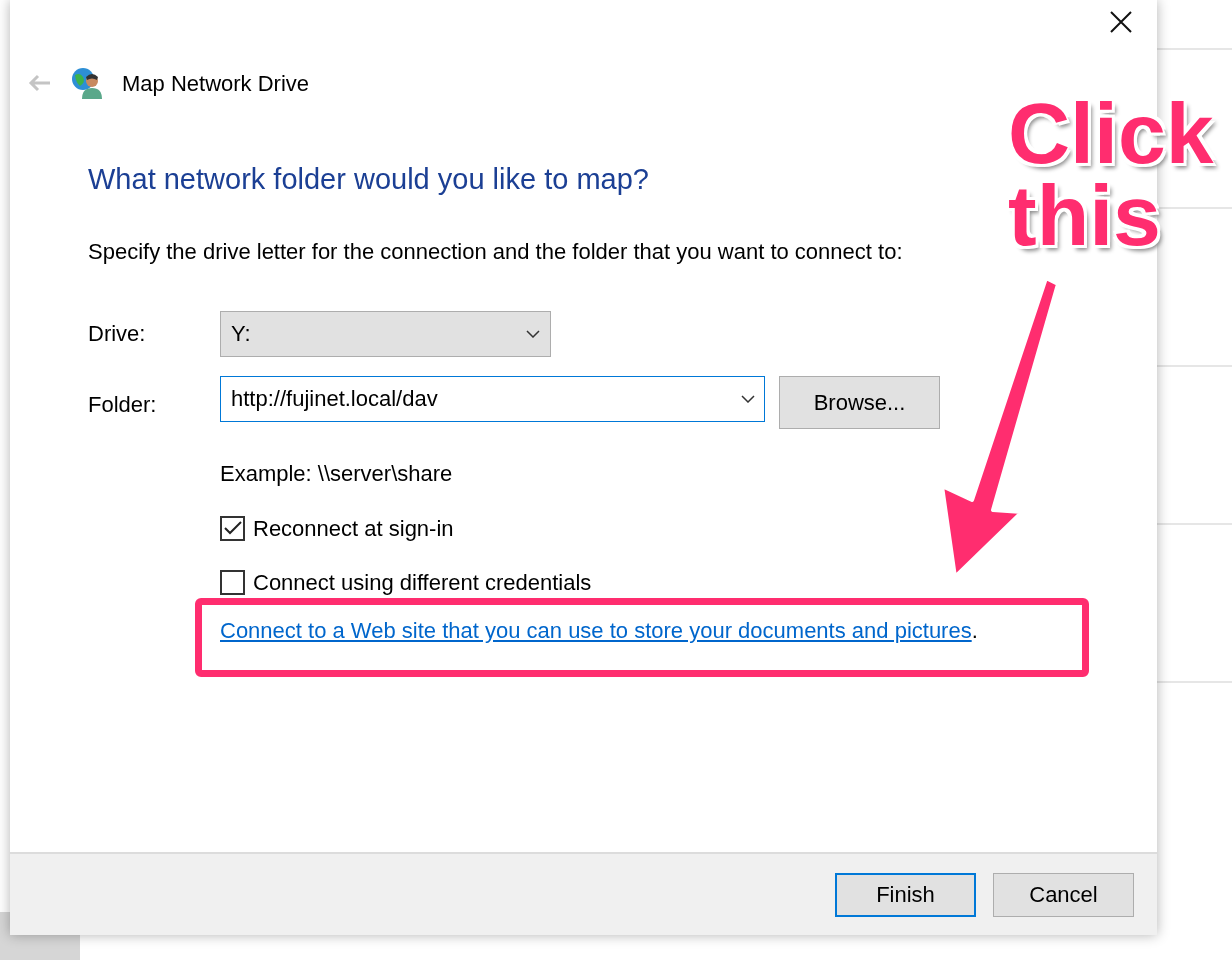  What do you see at coordinates (596, 630) in the screenshot?
I see `web-site-link: Connect to a Web site that you can use to store your documents and pictures` at bounding box center [596, 630].